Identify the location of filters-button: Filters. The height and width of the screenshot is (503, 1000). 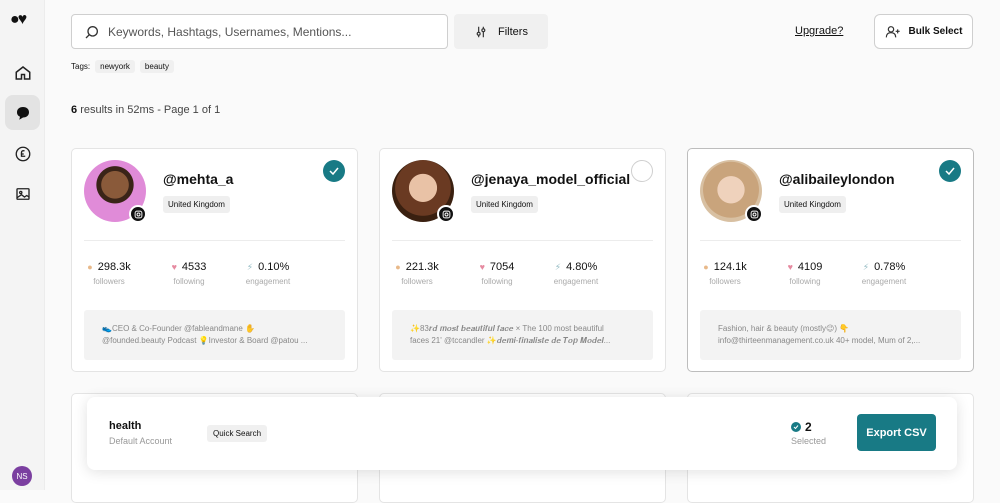
(501, 31).